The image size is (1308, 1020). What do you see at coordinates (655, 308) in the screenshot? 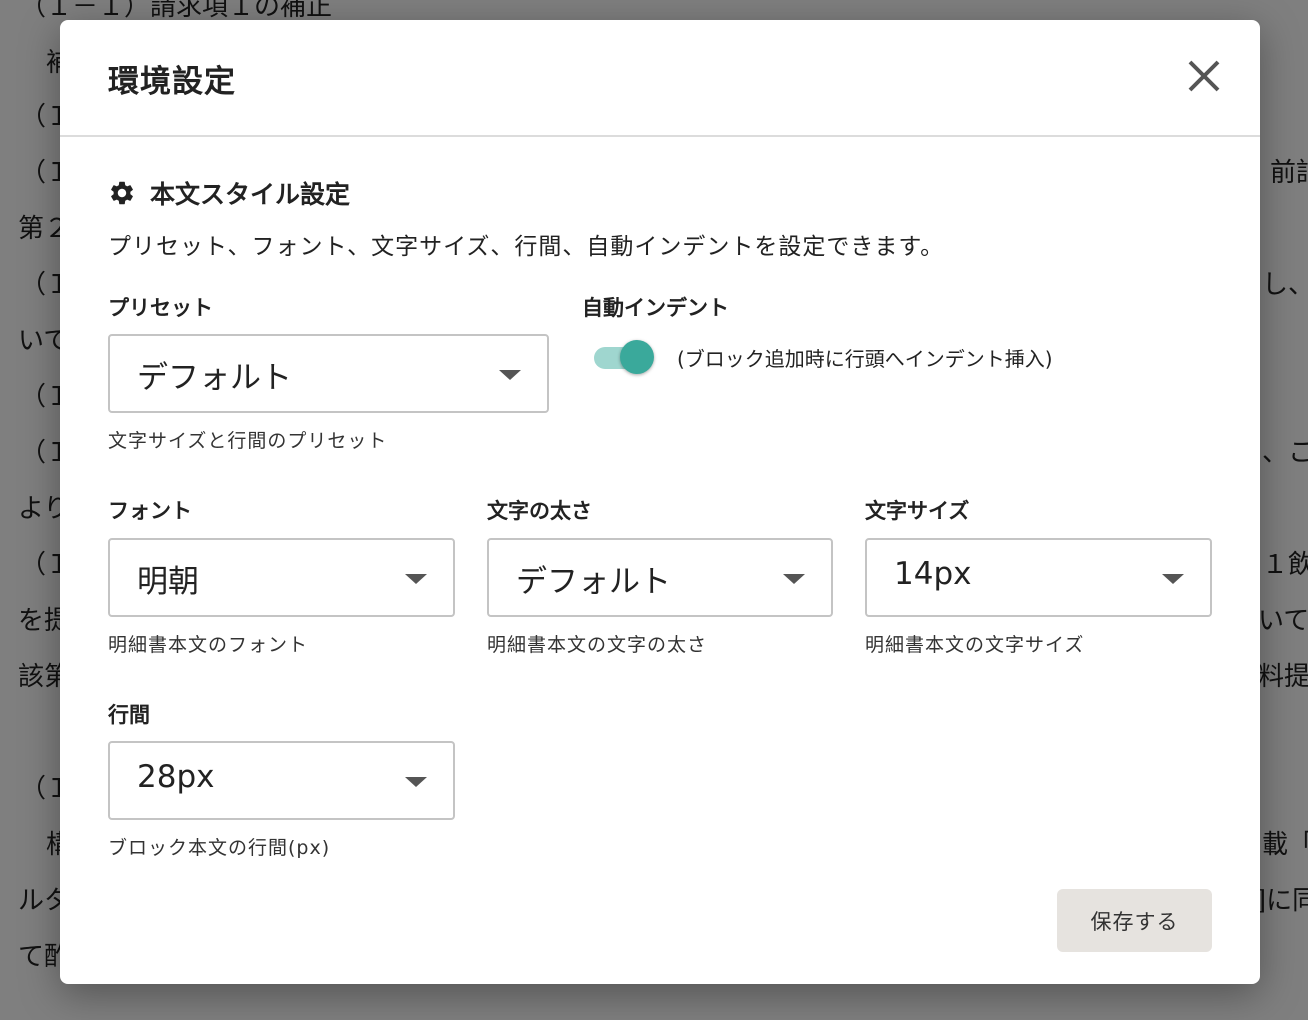
I see `auto-indent-label: 自動インデント` at bounding box center [655, 308].